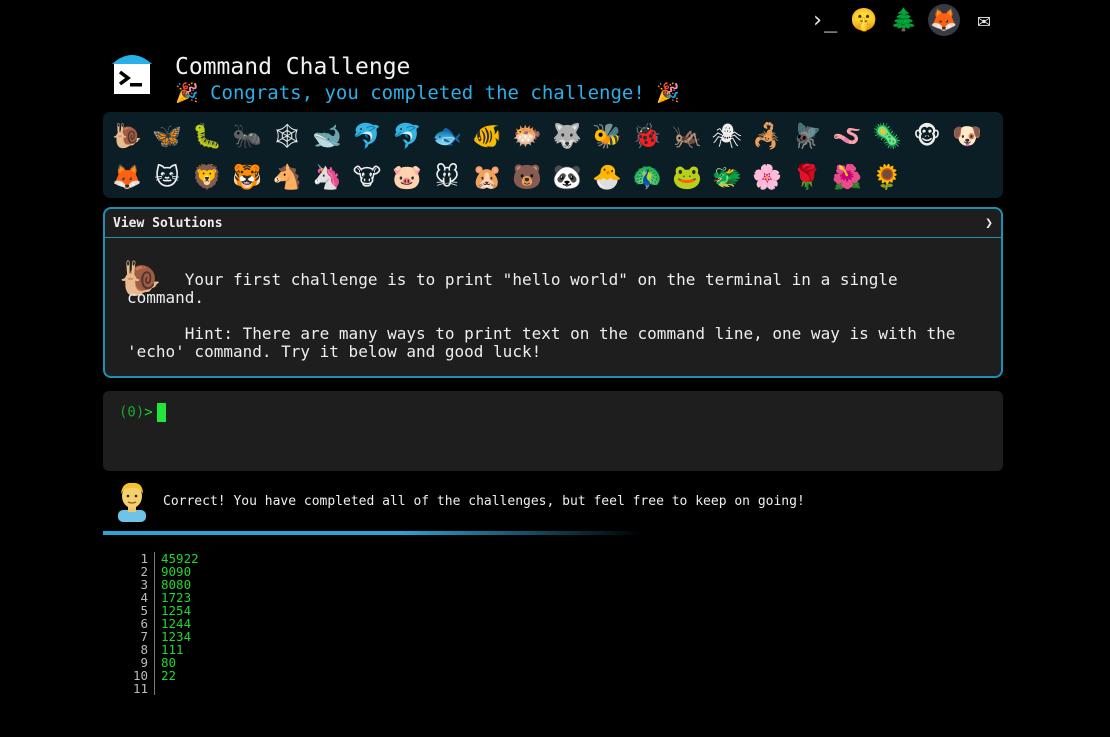 Image resolution: width=1110 pixels, height=737 pixels. I want to click on page-title: Command Challenge, so click(293, 67).